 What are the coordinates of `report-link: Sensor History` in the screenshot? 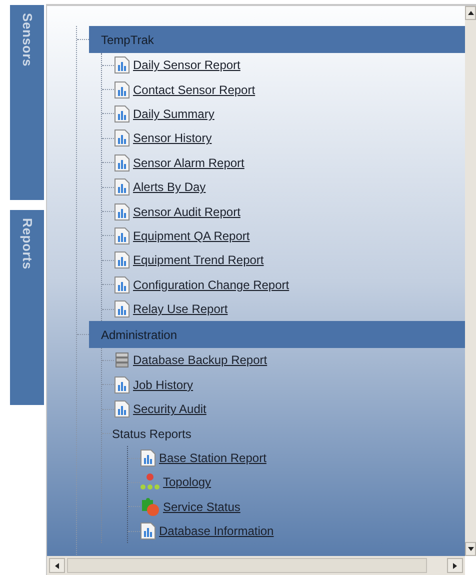 It's located at (172, 138).